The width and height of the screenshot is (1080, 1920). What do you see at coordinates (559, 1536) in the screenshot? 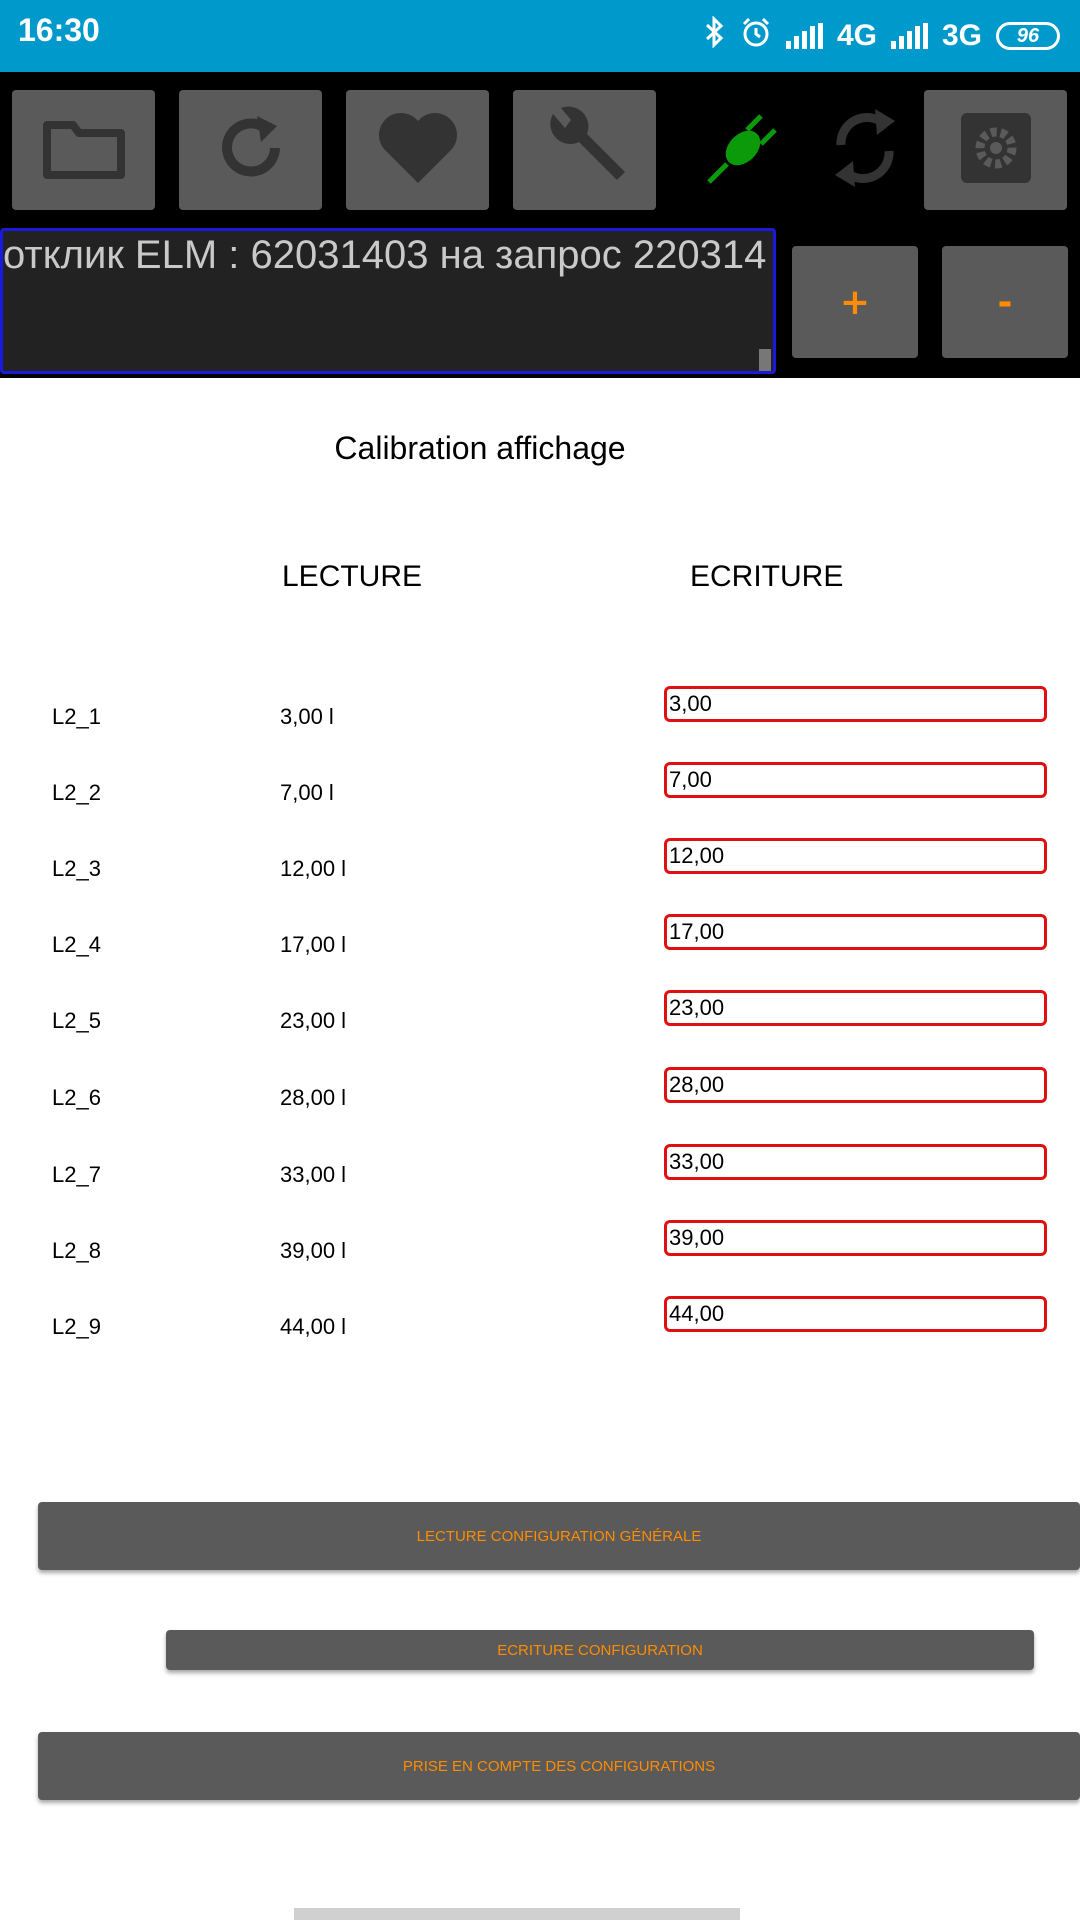
I see `read-general-config-button: LECTURE CONFIGURATION GÉNÉRALE` at bounding box center [559, 1536].